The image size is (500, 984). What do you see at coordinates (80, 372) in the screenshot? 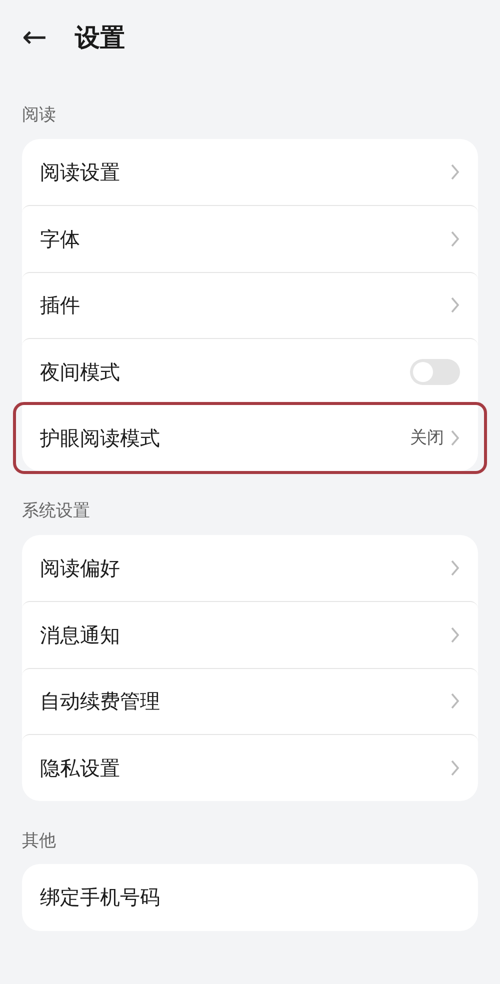
I see `row-label: 夜间模式` at bounding box center [80, 372].